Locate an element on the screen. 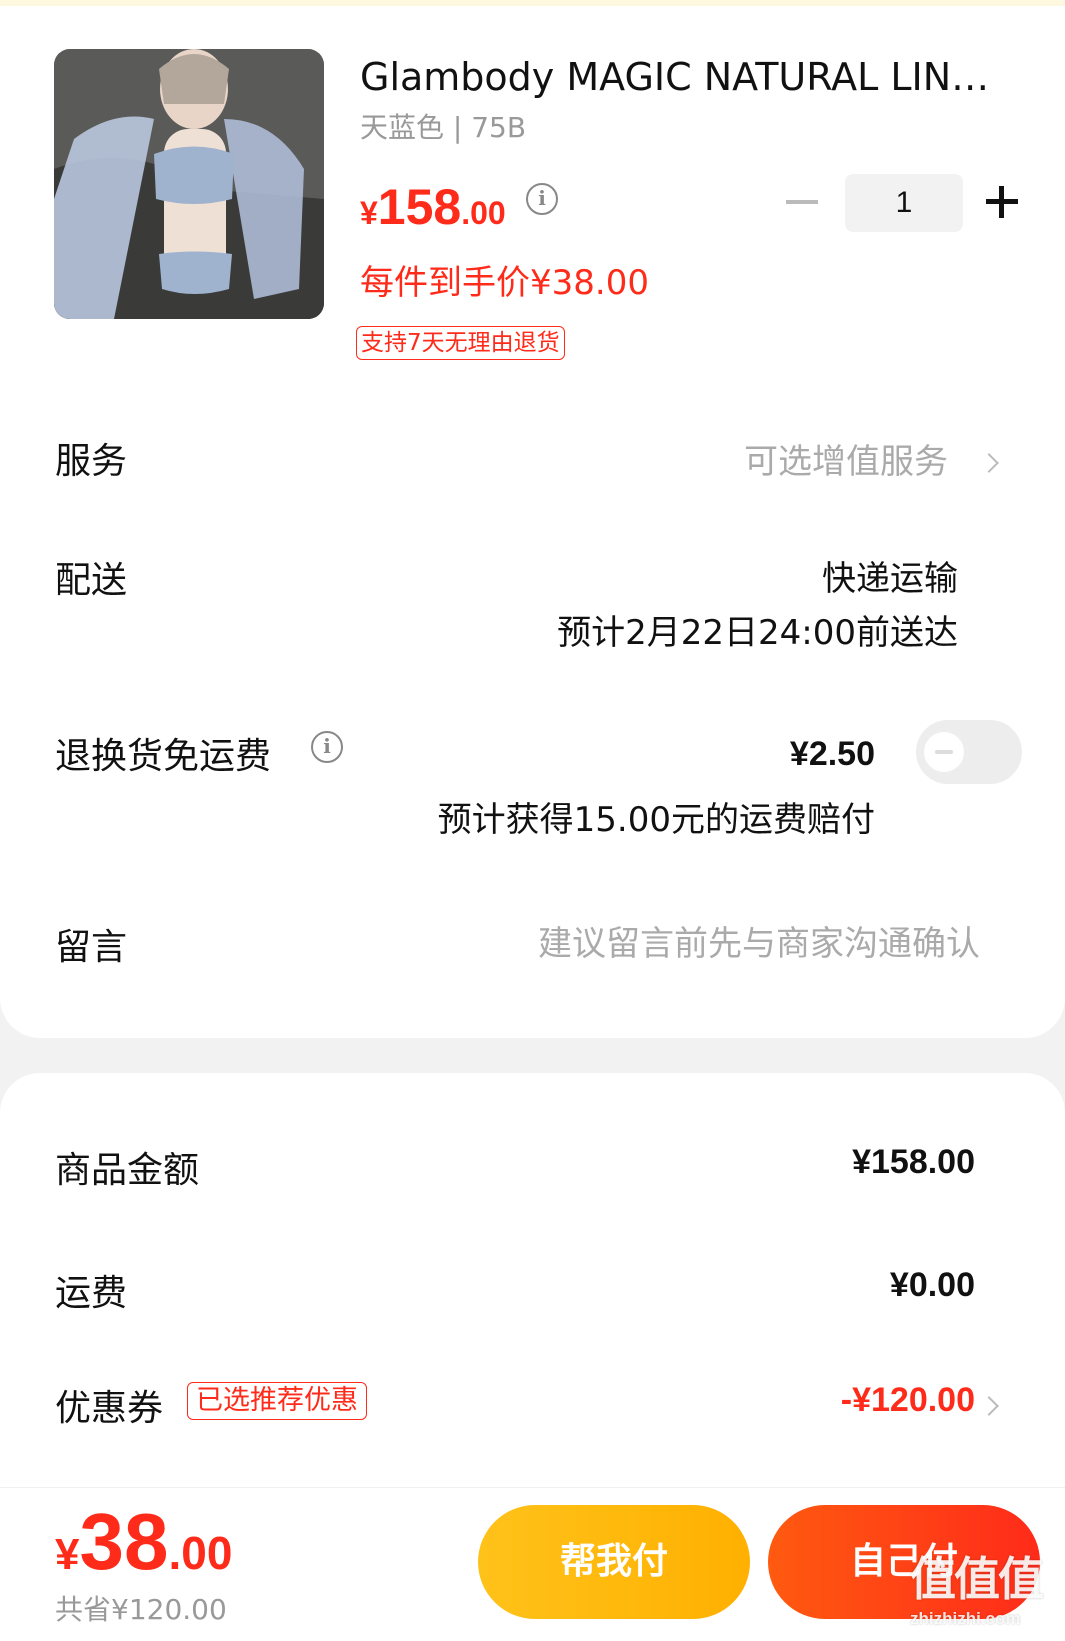 The height and width of the screenshot is (1641, 1065). return-shipping-note: 预计获得15.00元的运费赔付 is located at coordinates (656, 820).